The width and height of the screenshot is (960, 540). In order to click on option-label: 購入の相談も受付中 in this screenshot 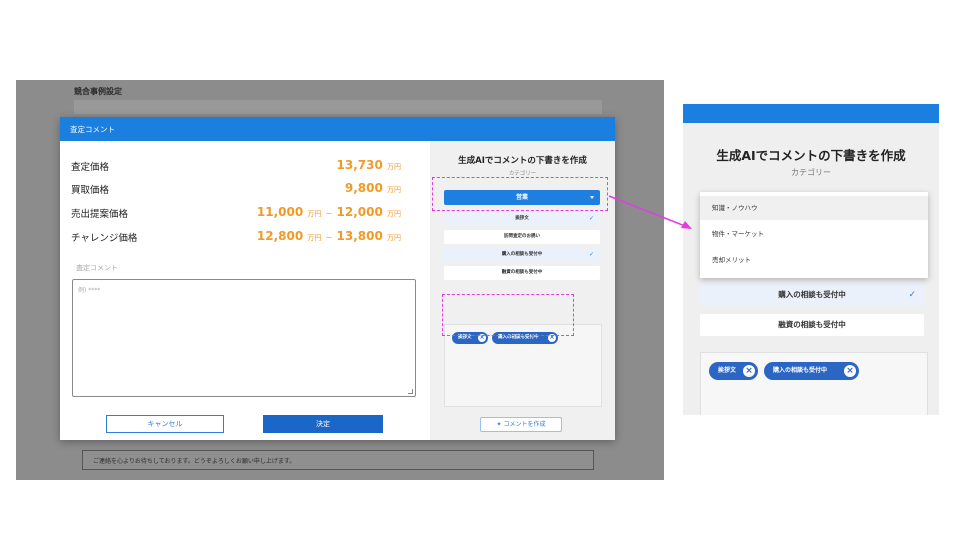, I will do `click(522, 254)`.